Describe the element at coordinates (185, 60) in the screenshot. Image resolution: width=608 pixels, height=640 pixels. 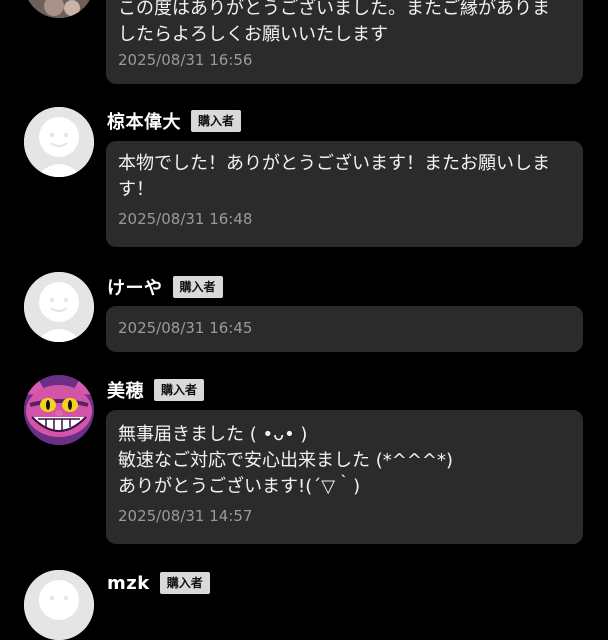
I see `review-timestamp: 2025/08/31 16:56` at that location.